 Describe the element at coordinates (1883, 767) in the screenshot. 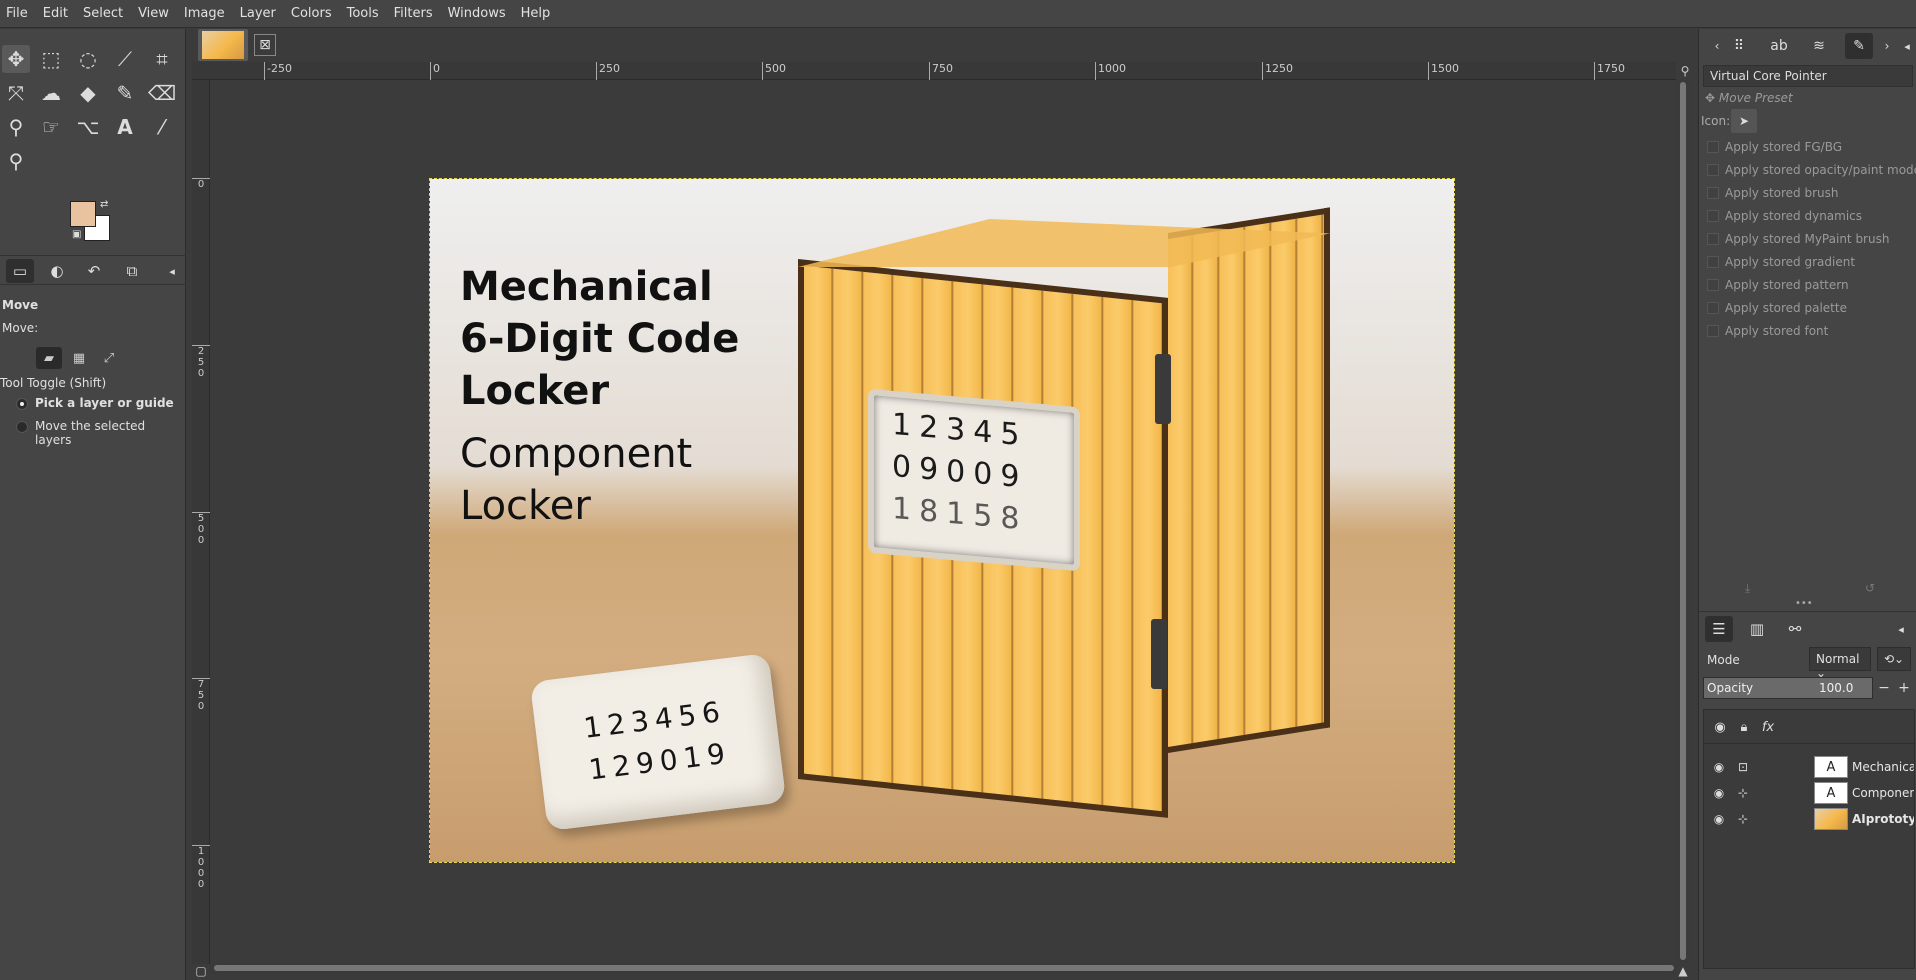

I see `layer-name: Mechanical` at that location.